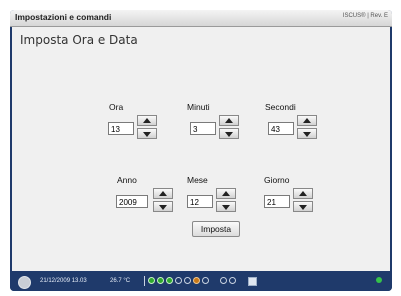 The width and height of the screenshot is (401, 296). I want to click on hour-decrement-button, so click(147, 133).